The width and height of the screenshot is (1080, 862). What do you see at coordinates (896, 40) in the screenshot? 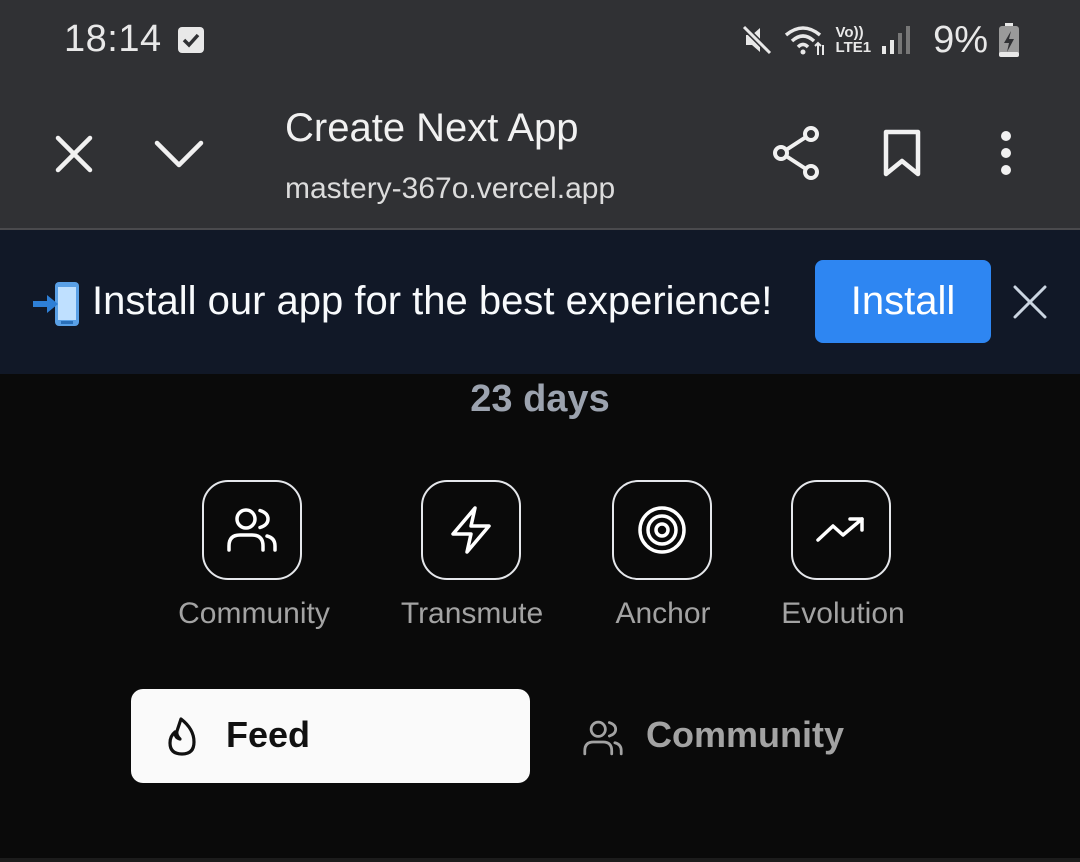
I see `signal-icon` at bounding box center [896, 40].